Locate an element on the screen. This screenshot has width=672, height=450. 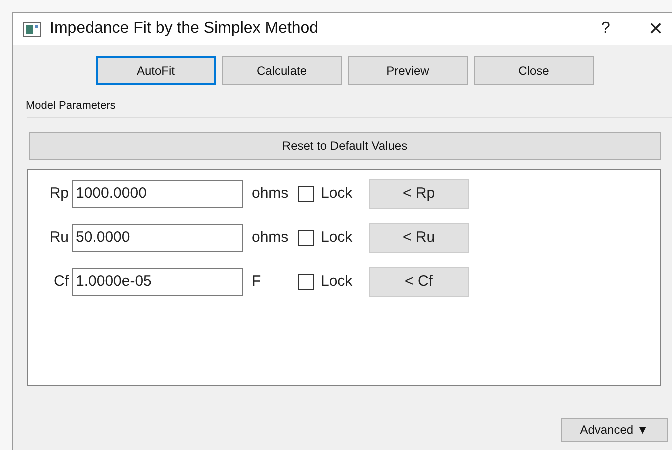
unit-label: F is located at coordinates (257, 282).